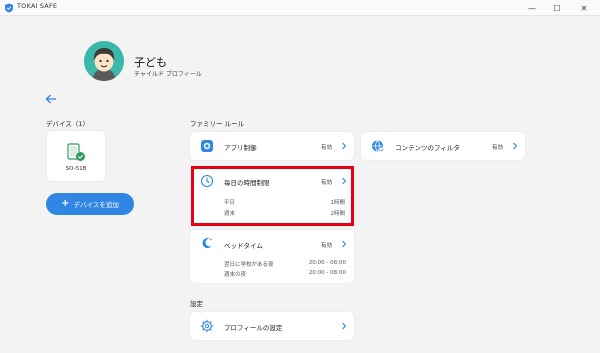 This screenshot has width=600, height=353. I want to click on weekend-night-label: 週末の夜, so click(235, 275).